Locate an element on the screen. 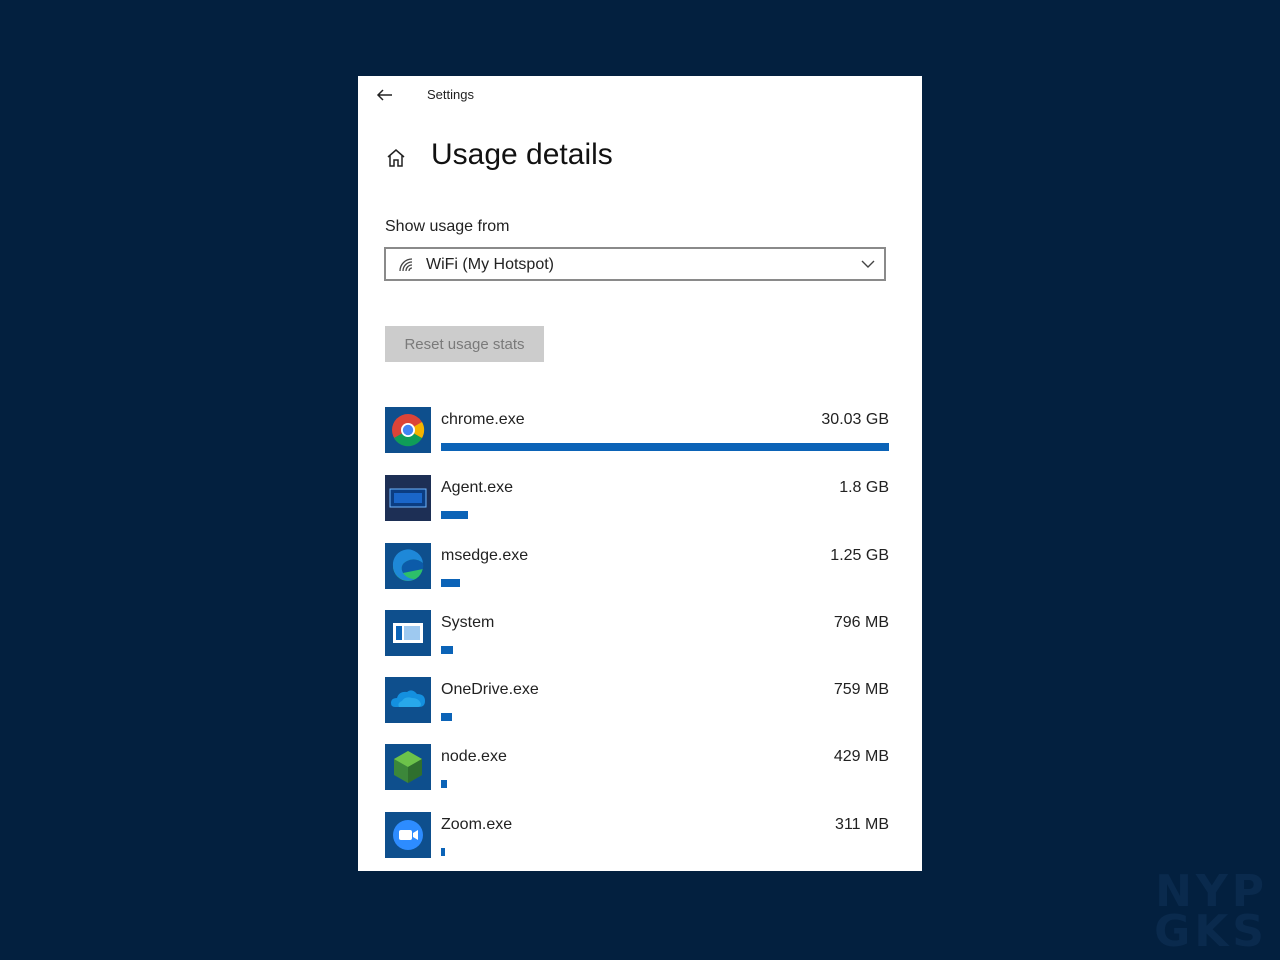  app-size: 30.03 GB is located at coordinates (855, 419).